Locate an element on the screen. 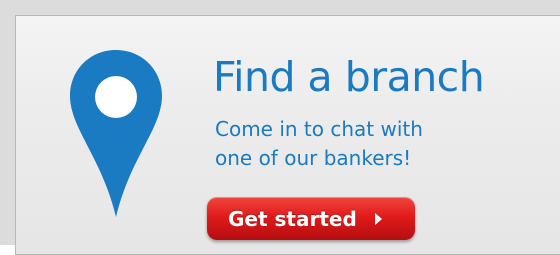 The image size is (560, 255). get-started-button: Get started is located at coordinates (311, 218).